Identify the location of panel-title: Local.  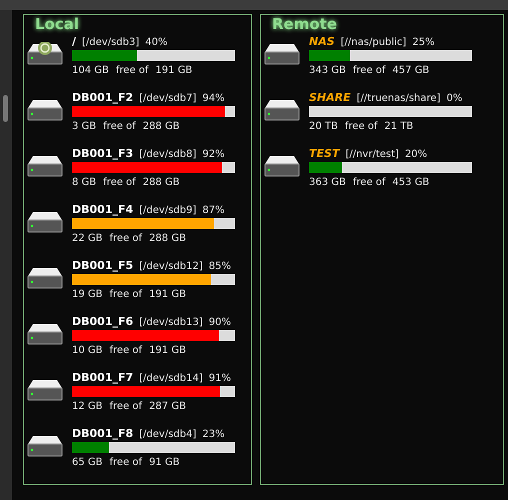
(57, 24).